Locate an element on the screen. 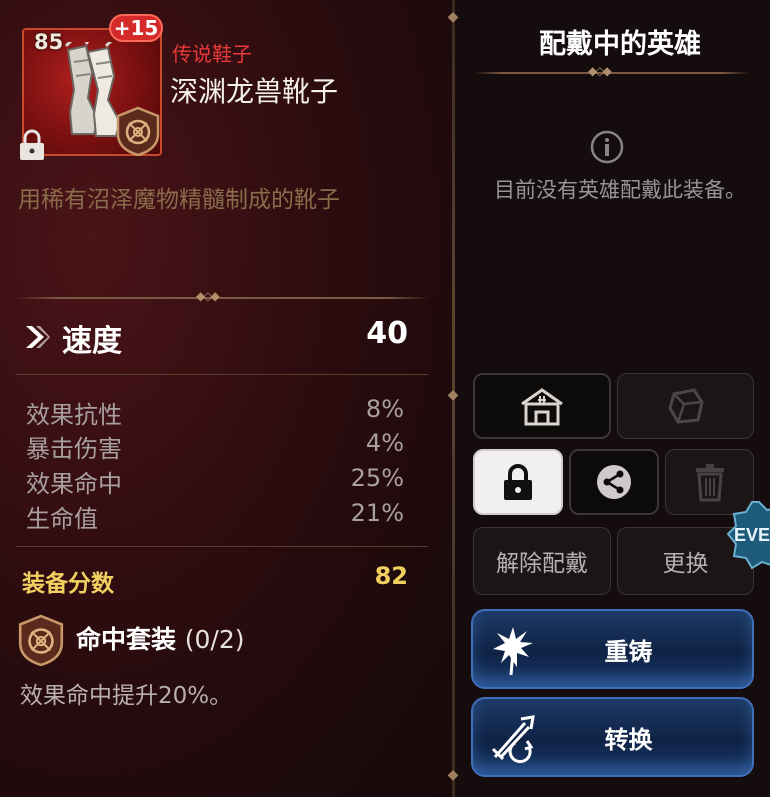  event-badge: EVEN is located at coordinates (747, 535).